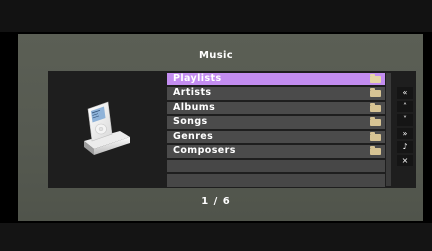  Describe the element at coordinates (193, 136) in the screenshot. I see `list-item-label: Genres` at that location.